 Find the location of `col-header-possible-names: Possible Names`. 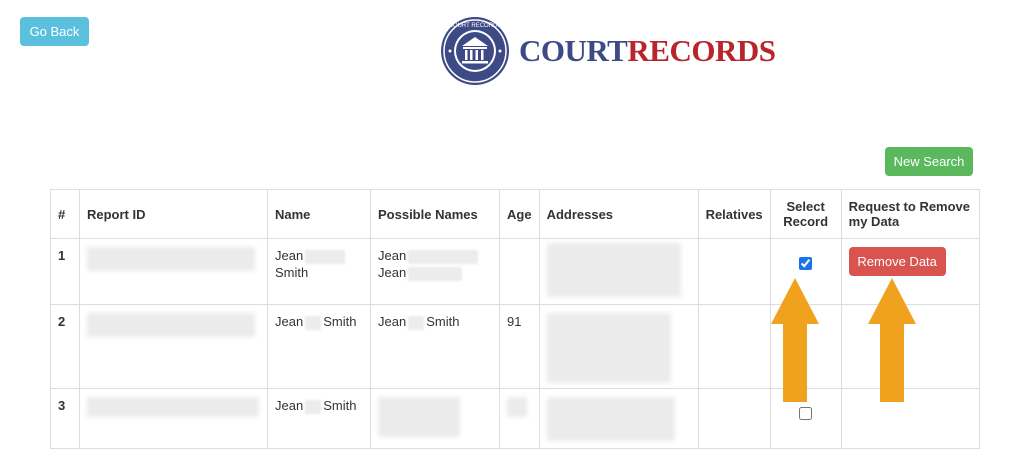

col-header-possible-names: Possible Names is located at coordinates (435, 214).